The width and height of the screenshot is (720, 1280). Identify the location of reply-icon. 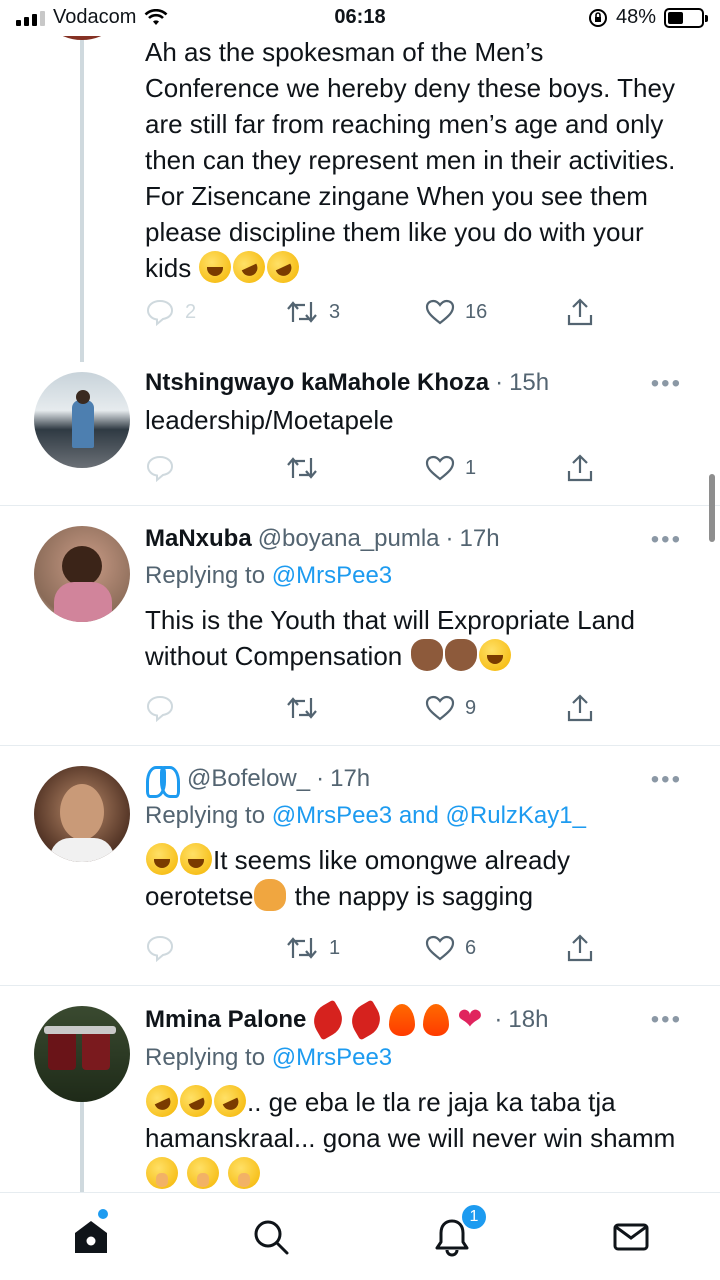
(160, 312).